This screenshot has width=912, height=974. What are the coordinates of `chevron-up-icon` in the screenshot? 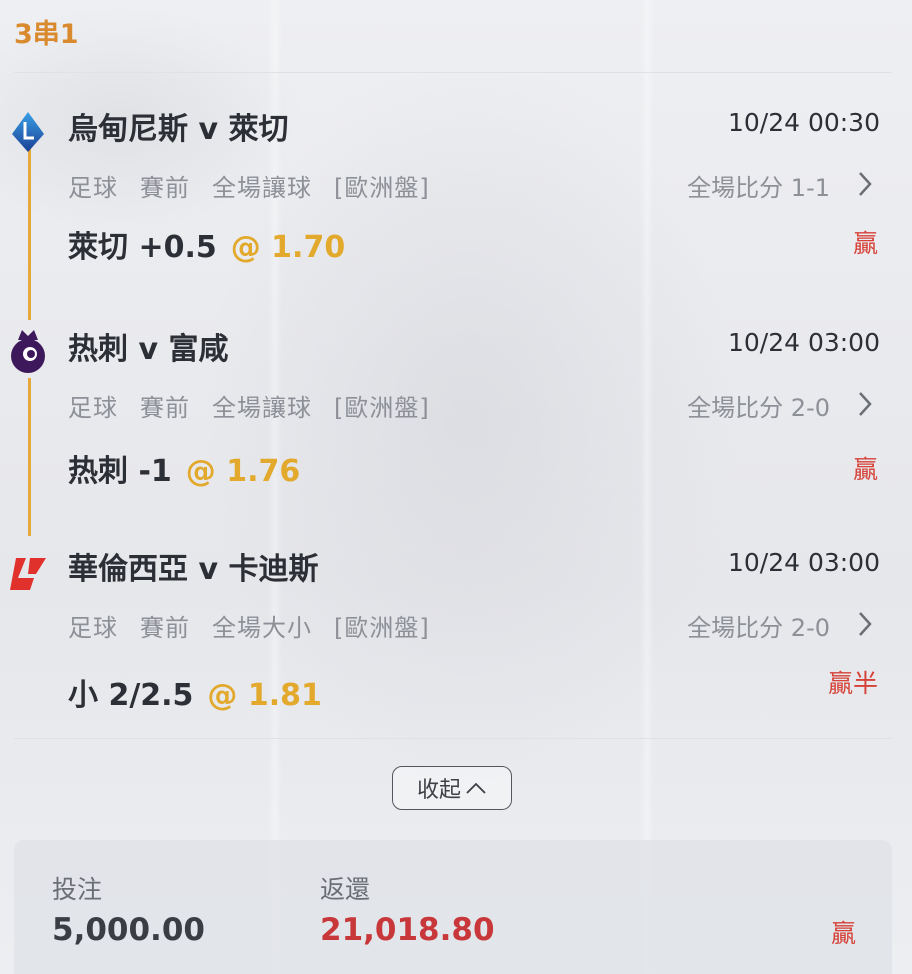 It's located at (476, 788).